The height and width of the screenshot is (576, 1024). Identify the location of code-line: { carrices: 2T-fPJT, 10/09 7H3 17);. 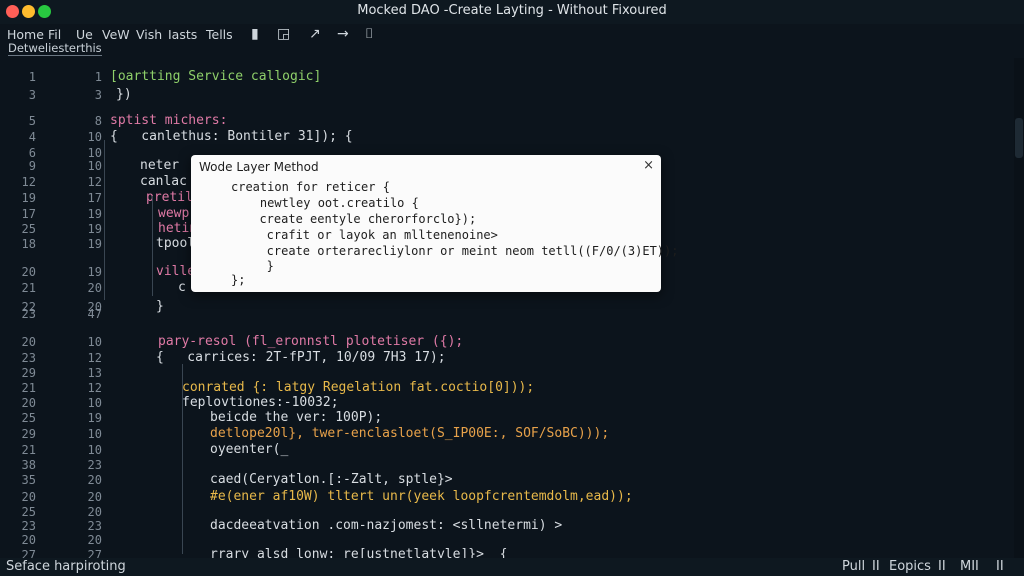
(301, 357).